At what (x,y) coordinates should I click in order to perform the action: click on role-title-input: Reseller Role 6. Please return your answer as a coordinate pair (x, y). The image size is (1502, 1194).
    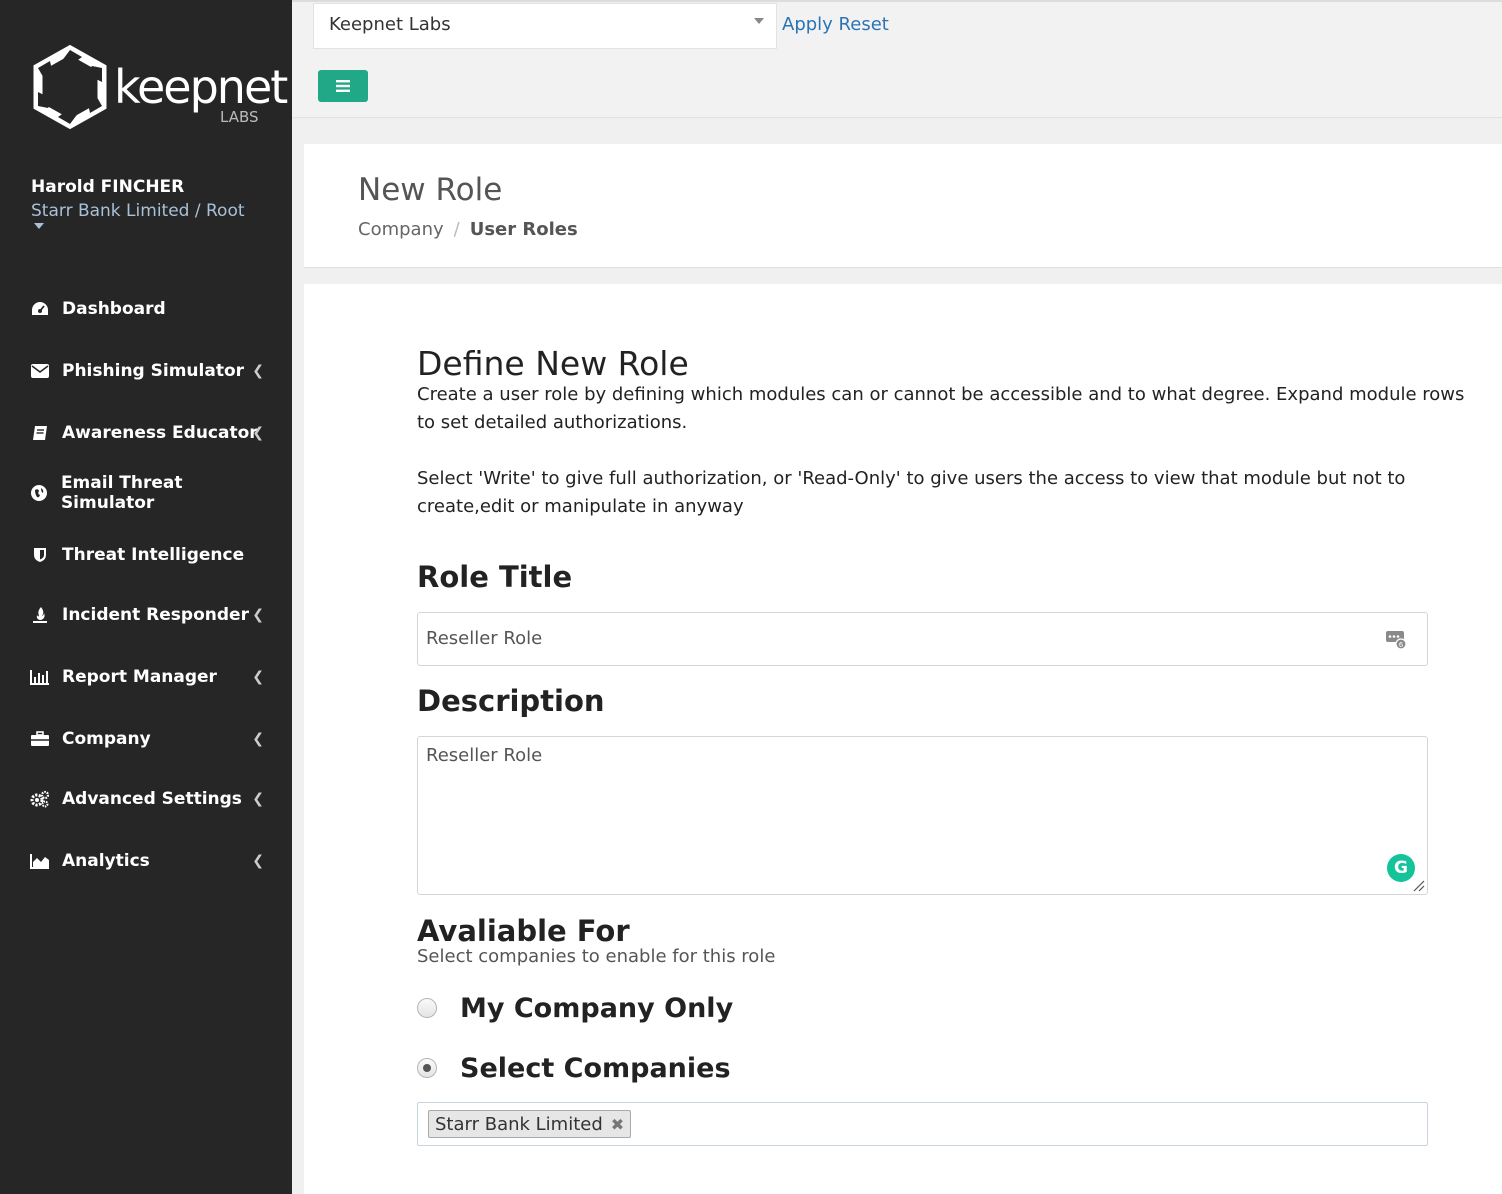
    Looking at the image, I should click on (922, 639).